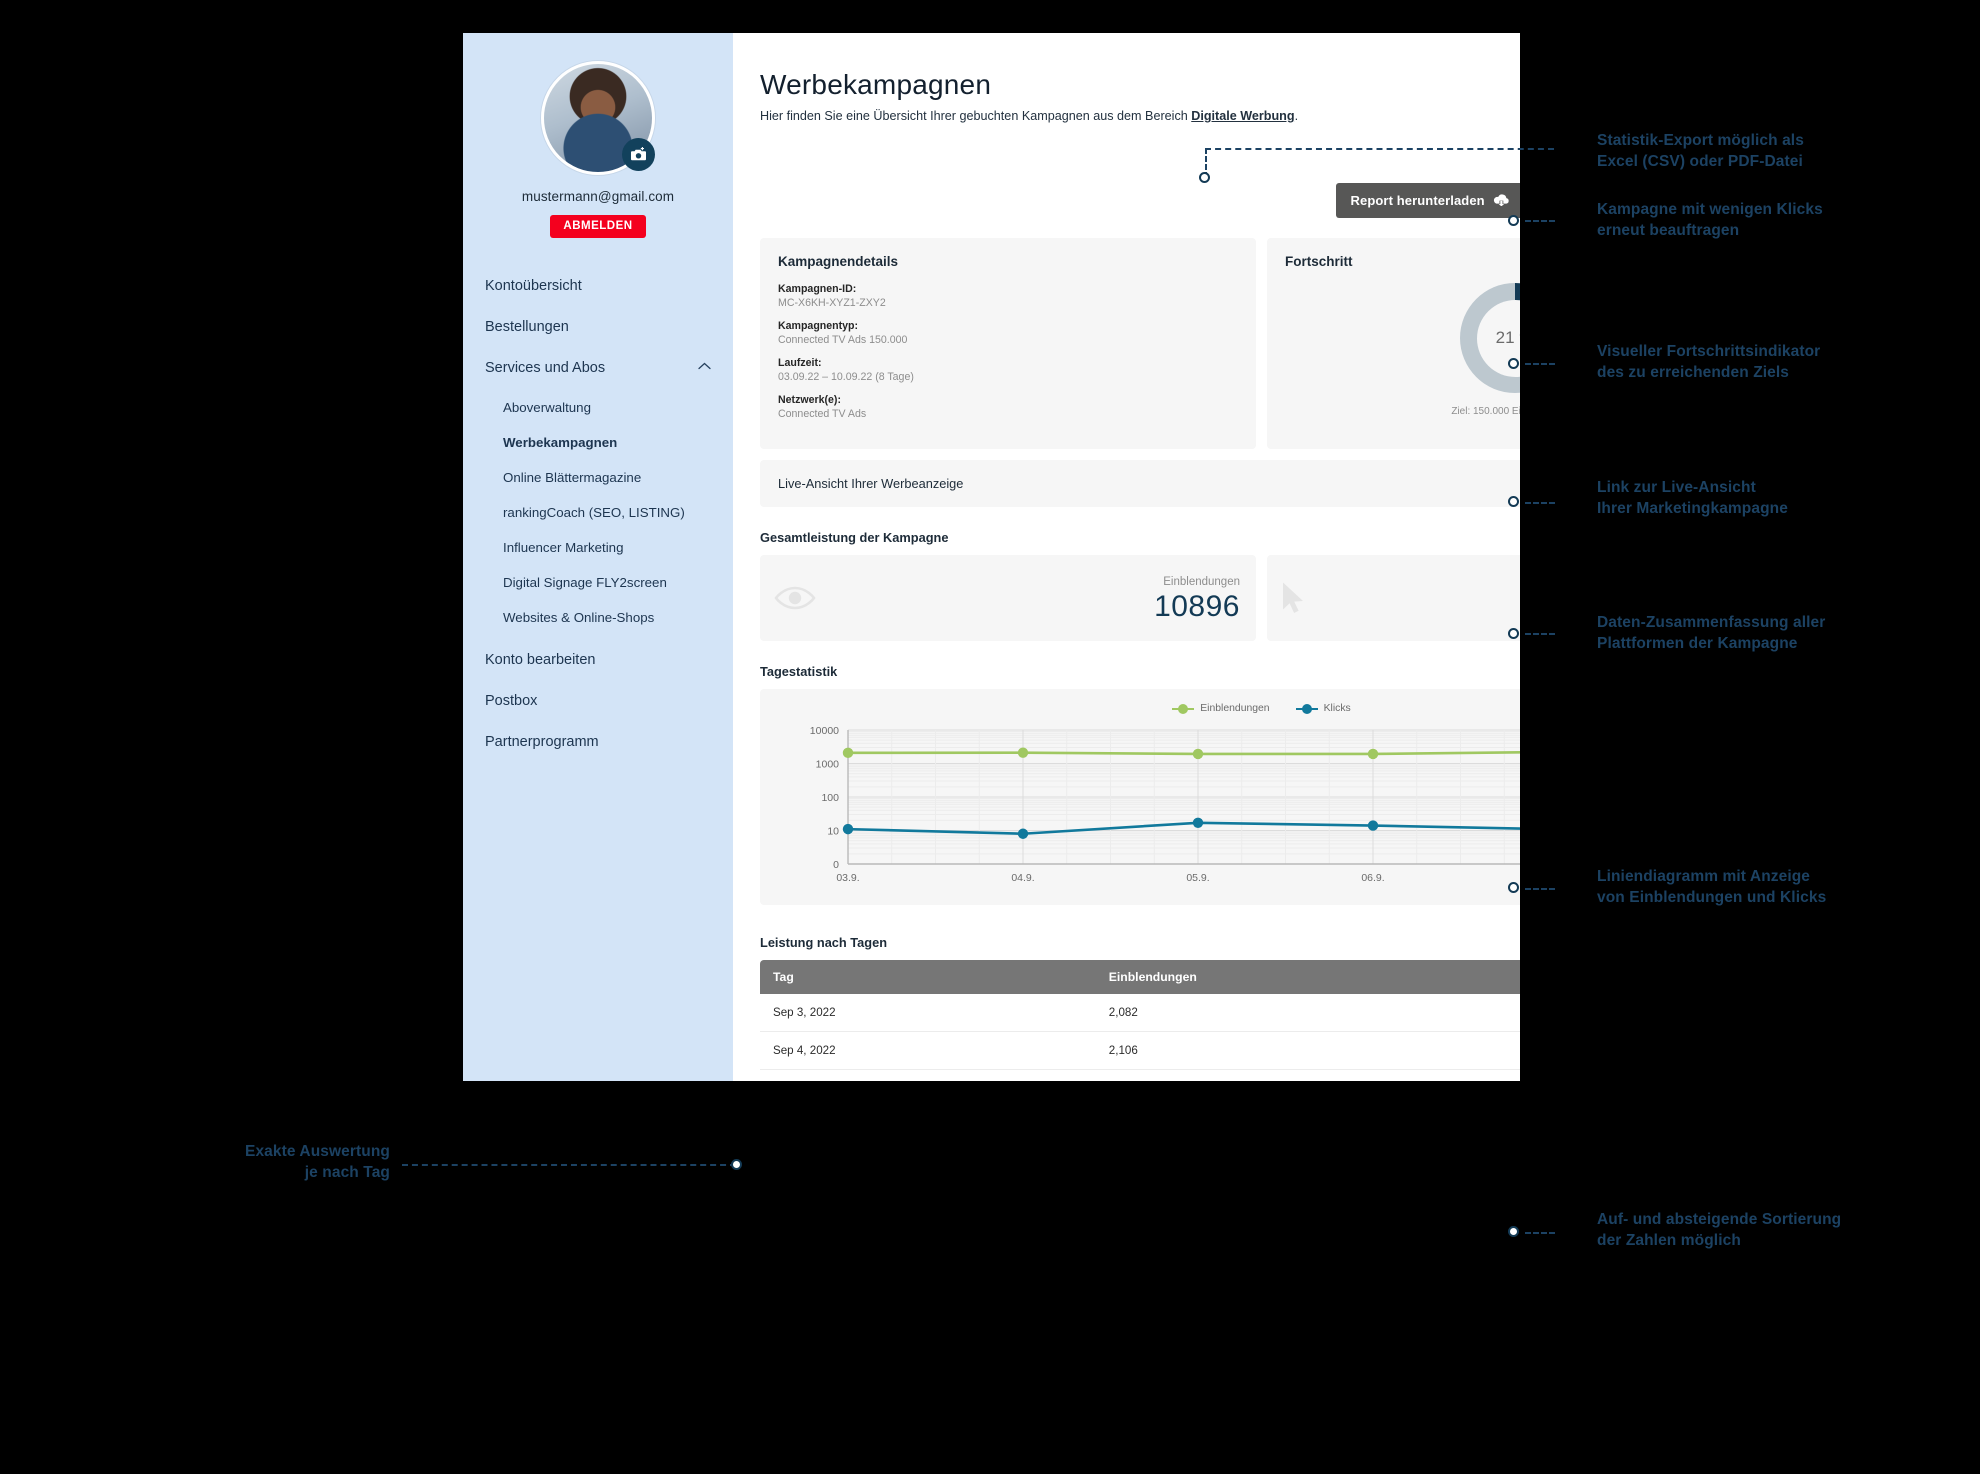  Describe the element at coordinates (854, 537) in the screenshot. I see `overall-performance-title: Gesamtleistung der Kampagne` at that location.